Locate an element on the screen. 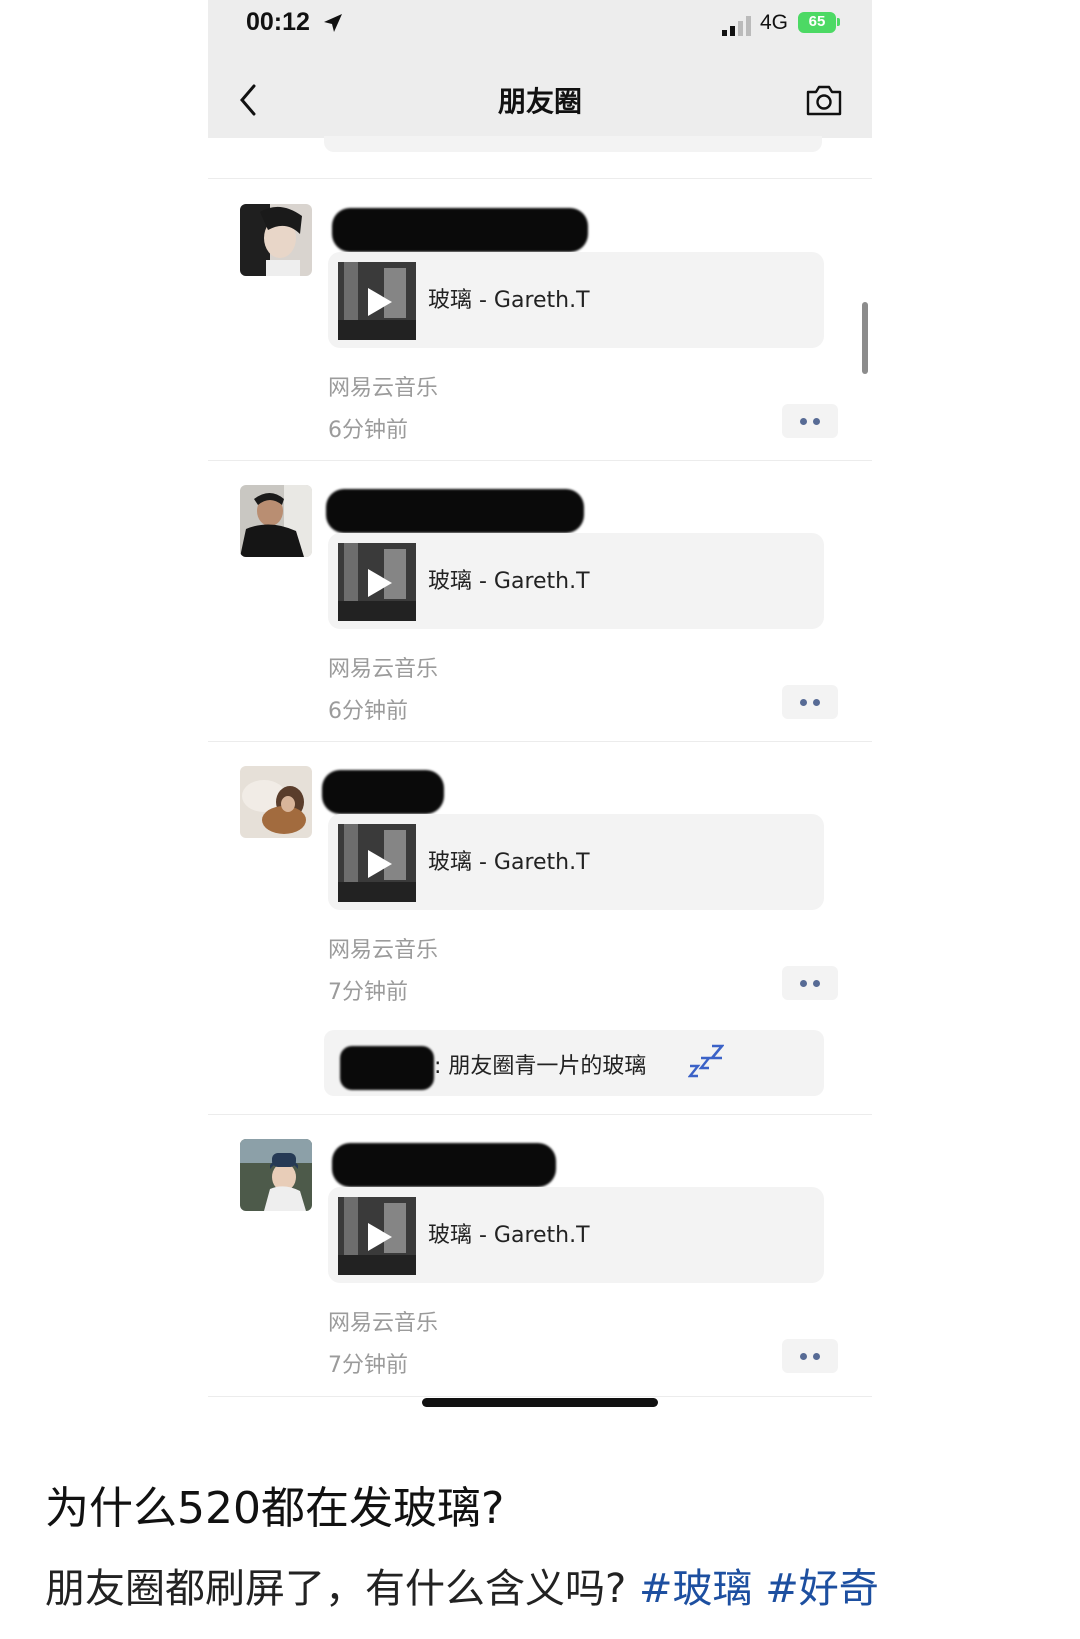  hashtag-link: #好奇 is located at coordinates (822, 1589).